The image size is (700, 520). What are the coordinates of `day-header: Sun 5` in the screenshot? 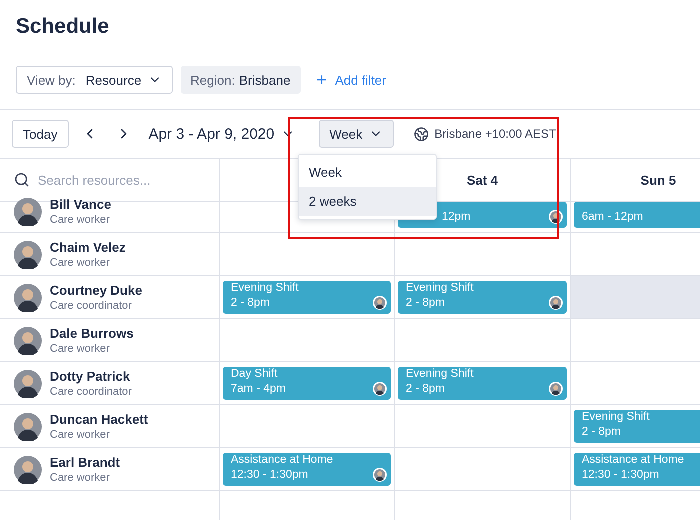 It's located at (658, 180).